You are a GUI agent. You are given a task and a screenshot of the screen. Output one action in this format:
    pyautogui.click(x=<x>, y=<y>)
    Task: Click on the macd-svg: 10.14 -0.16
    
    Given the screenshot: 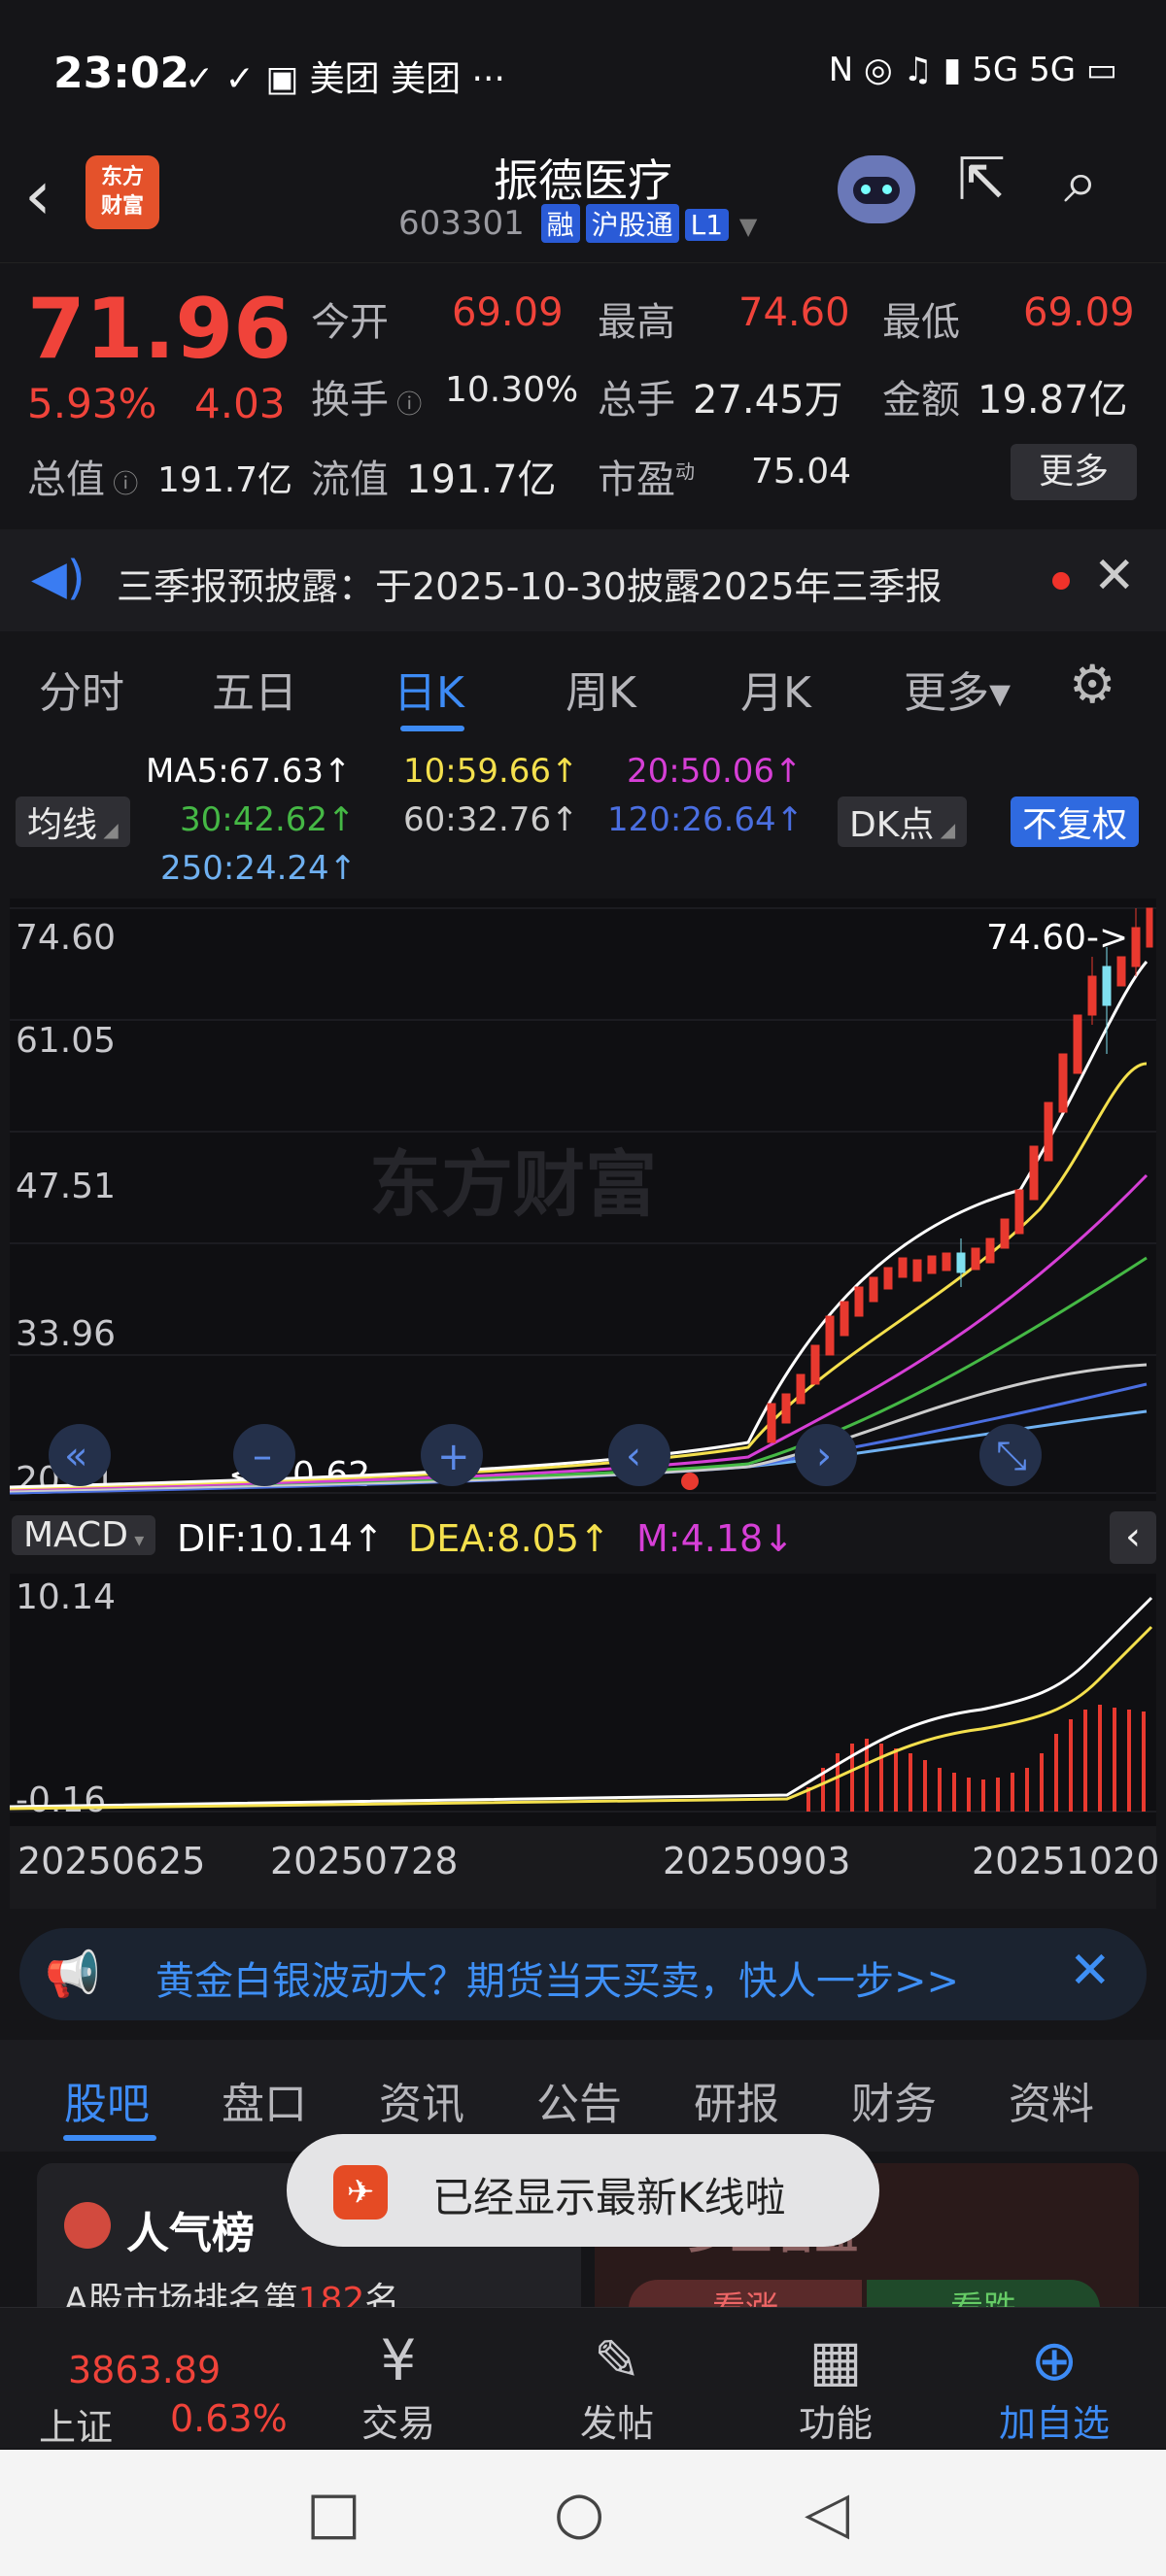 What is the action you would take?
    pyautogui.click(x=582, y=1698)
    